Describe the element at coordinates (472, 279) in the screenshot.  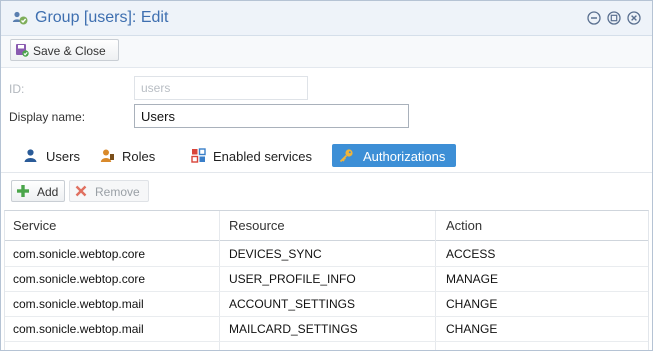
I see `action-cell: MANAGE` at that location.